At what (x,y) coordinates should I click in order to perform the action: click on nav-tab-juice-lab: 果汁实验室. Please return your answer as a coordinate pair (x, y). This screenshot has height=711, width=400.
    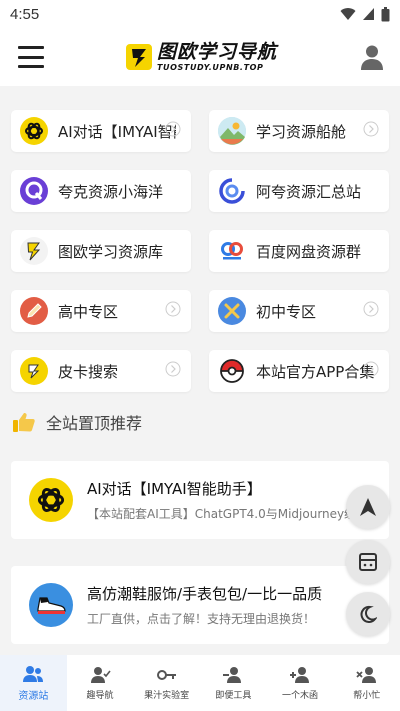
    Looking at the image, I should click on (166, 683).